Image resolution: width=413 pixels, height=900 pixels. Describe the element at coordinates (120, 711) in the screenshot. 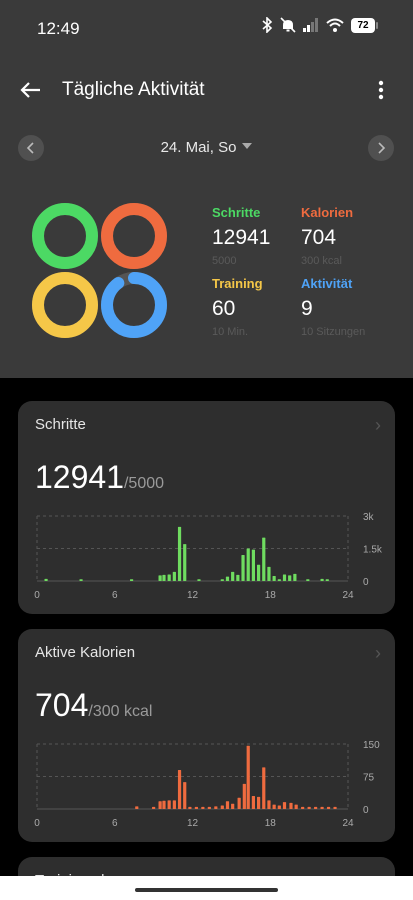

I see `calories-card-goal: /300 kcal` at that location.